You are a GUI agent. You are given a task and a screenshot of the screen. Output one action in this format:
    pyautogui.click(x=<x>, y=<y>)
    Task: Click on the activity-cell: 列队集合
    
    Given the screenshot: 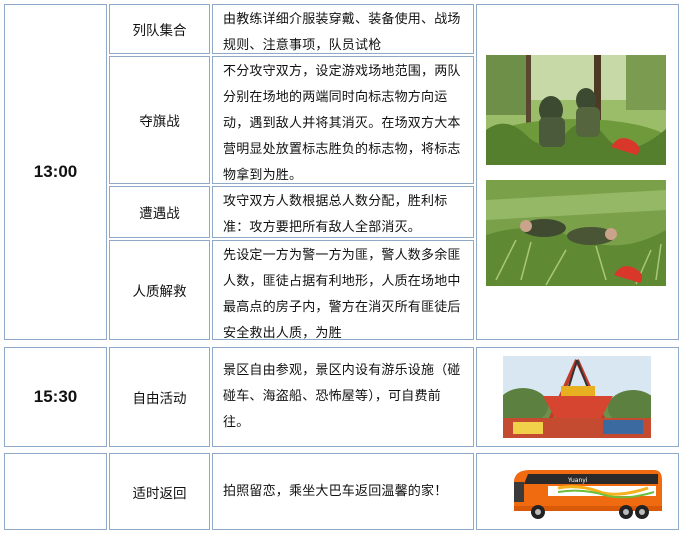 What is the action you would take?
    pyautogui.click(x=159, y=29)
    